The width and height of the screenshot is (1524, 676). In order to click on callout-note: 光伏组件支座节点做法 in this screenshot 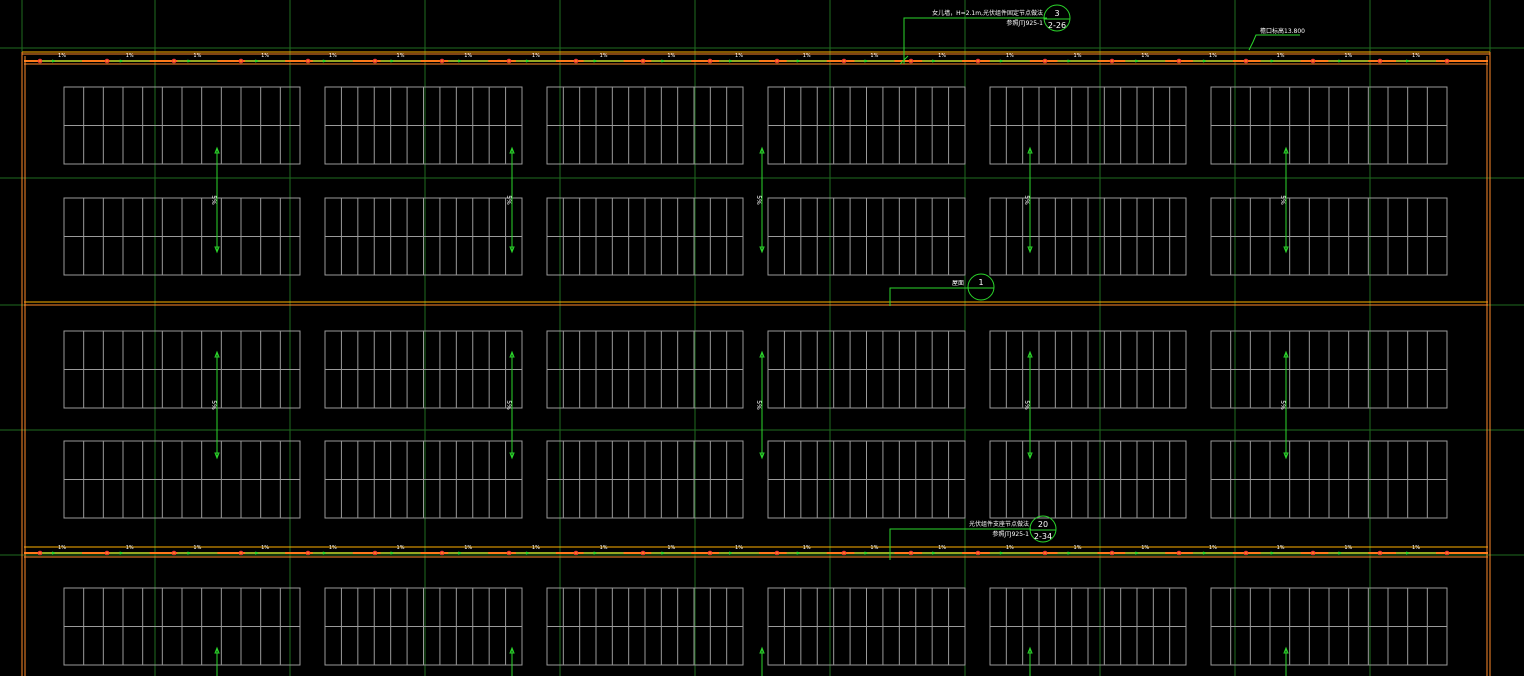, I will do `click(999, 524)`.